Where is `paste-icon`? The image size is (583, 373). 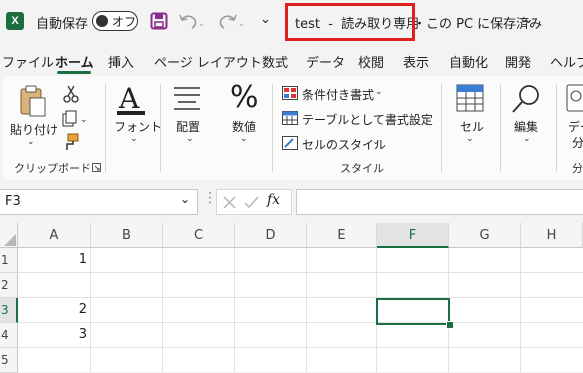 paste-icon is located at coordinates (33, 101).